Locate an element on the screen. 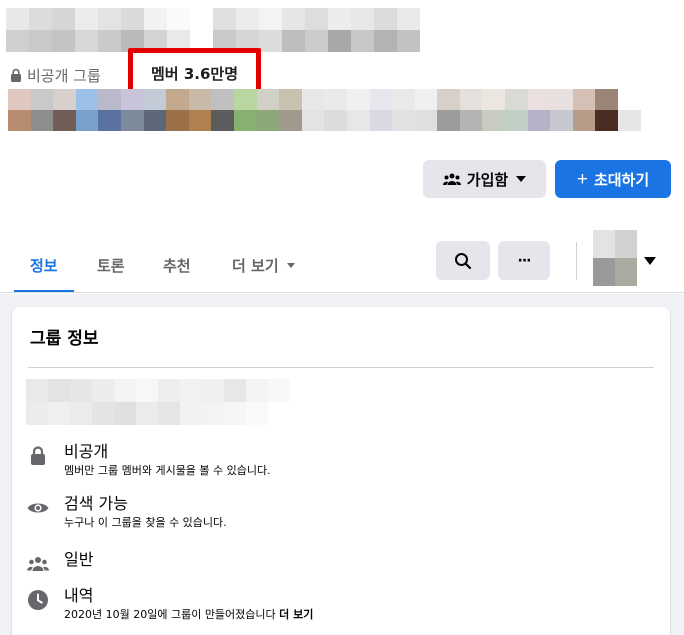 This screenshot has width=684, height=635. tab-about: 정보 is located at coordinates (44, 265).